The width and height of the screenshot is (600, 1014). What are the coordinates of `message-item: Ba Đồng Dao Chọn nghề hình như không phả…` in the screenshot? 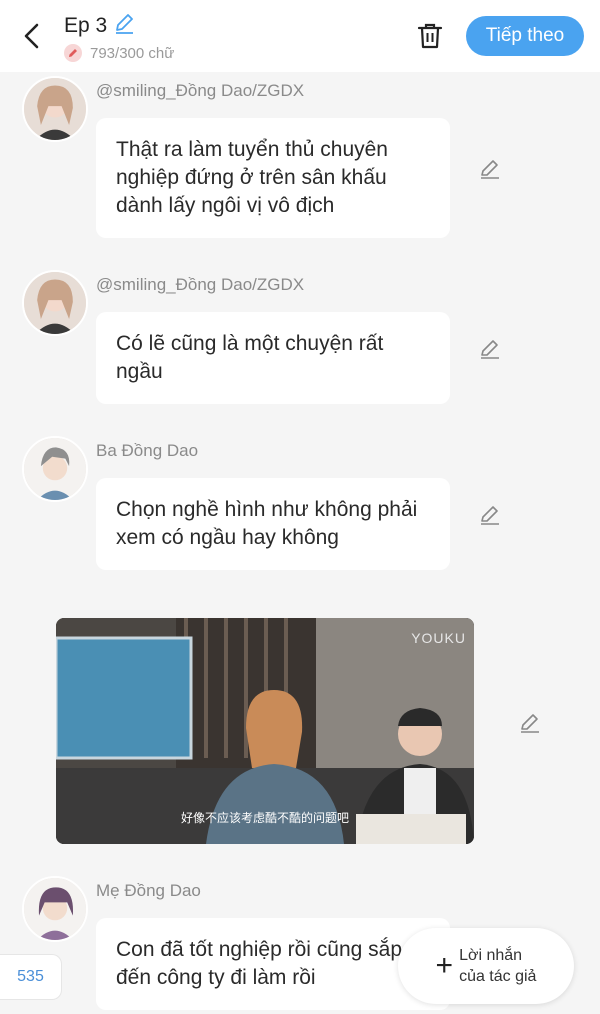 It's located at (300, 503).